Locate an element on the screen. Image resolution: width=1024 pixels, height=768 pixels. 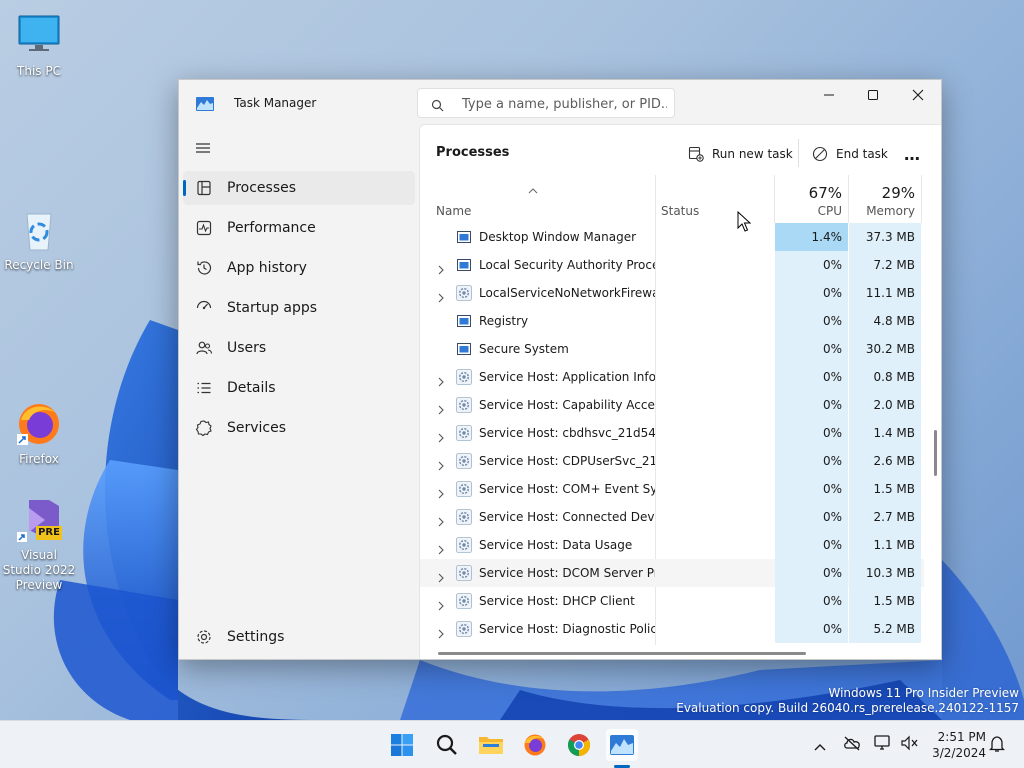
run-task-icon is located at coordinates (696, 154).